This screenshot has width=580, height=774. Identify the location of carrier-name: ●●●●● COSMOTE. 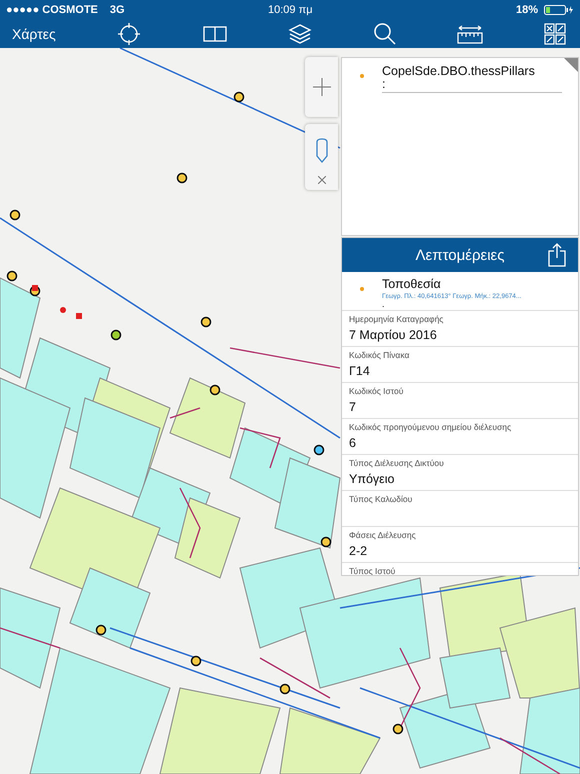
(52, 10).